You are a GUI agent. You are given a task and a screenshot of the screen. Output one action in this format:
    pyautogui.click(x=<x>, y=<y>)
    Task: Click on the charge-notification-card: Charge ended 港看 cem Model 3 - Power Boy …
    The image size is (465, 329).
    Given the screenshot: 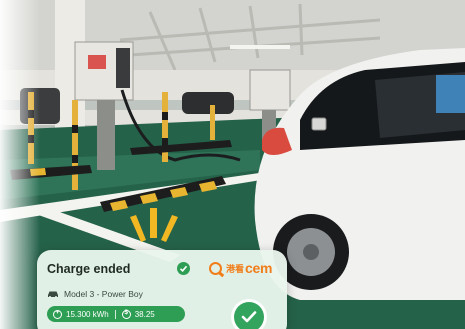 What is the action you would take?
    pyautogui.click(x=162, y=289)
    